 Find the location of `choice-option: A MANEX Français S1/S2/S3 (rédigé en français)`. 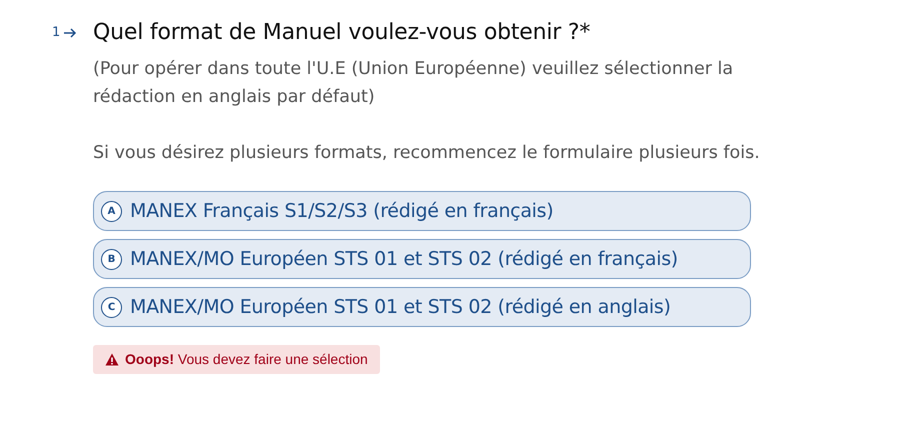

choice-option: A MANEX Français S1/S2/S3 (rédigé en français) is located at coordinates (422, 211).